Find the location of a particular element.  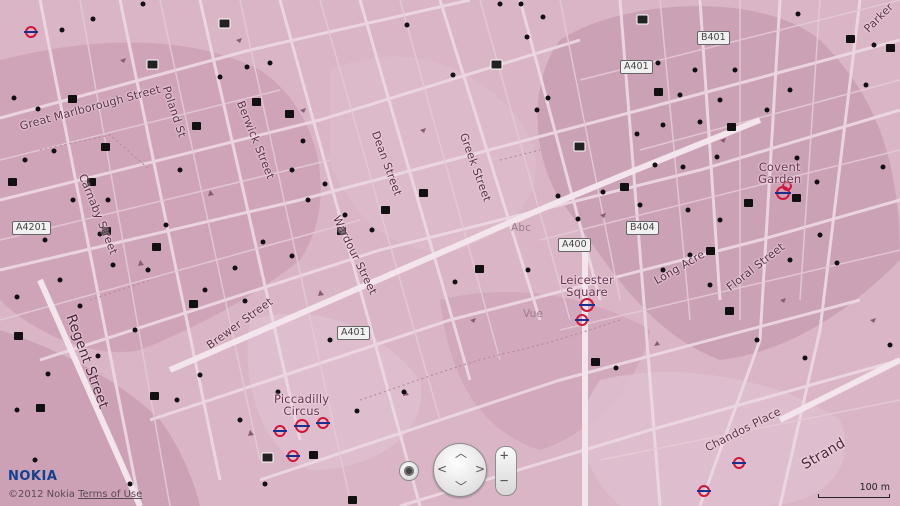

zoom-in-button: + is located at coordinates (504, 456).